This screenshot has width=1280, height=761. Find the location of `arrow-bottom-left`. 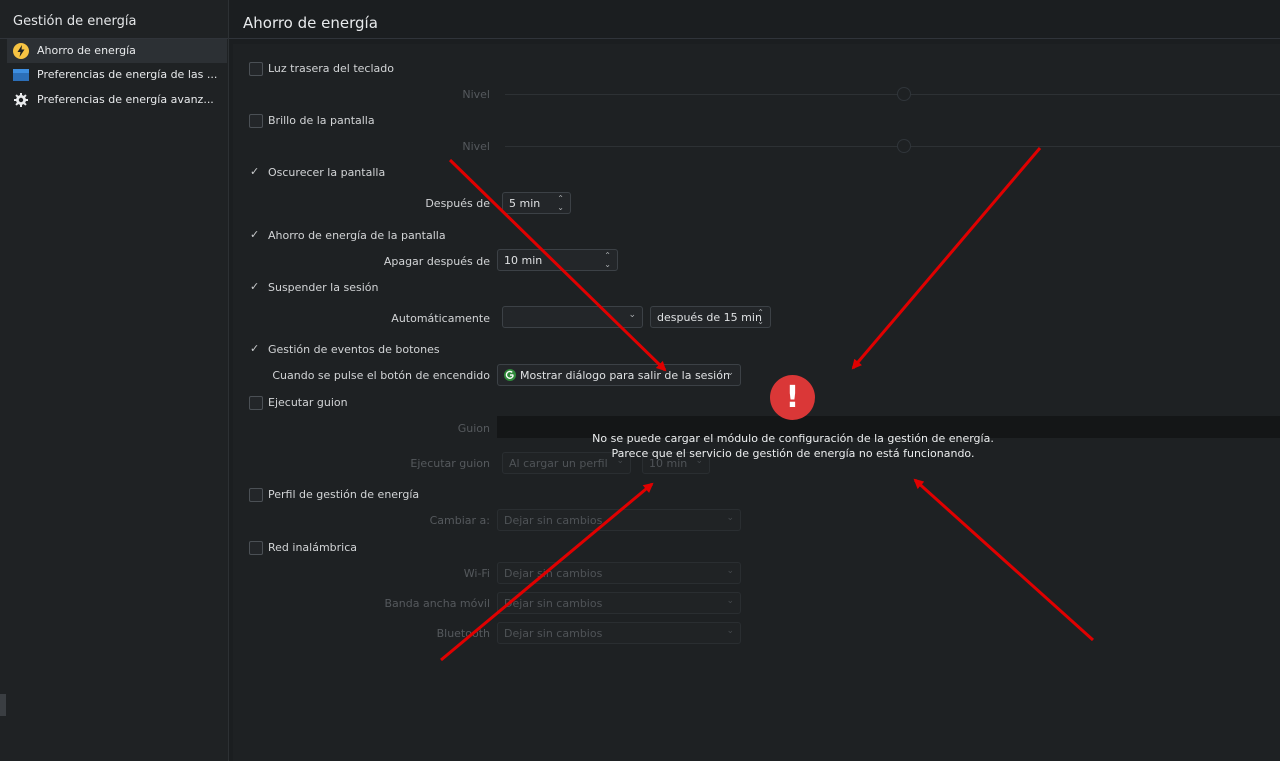

arrow-bottom-left is located at coordinates (547, 572).